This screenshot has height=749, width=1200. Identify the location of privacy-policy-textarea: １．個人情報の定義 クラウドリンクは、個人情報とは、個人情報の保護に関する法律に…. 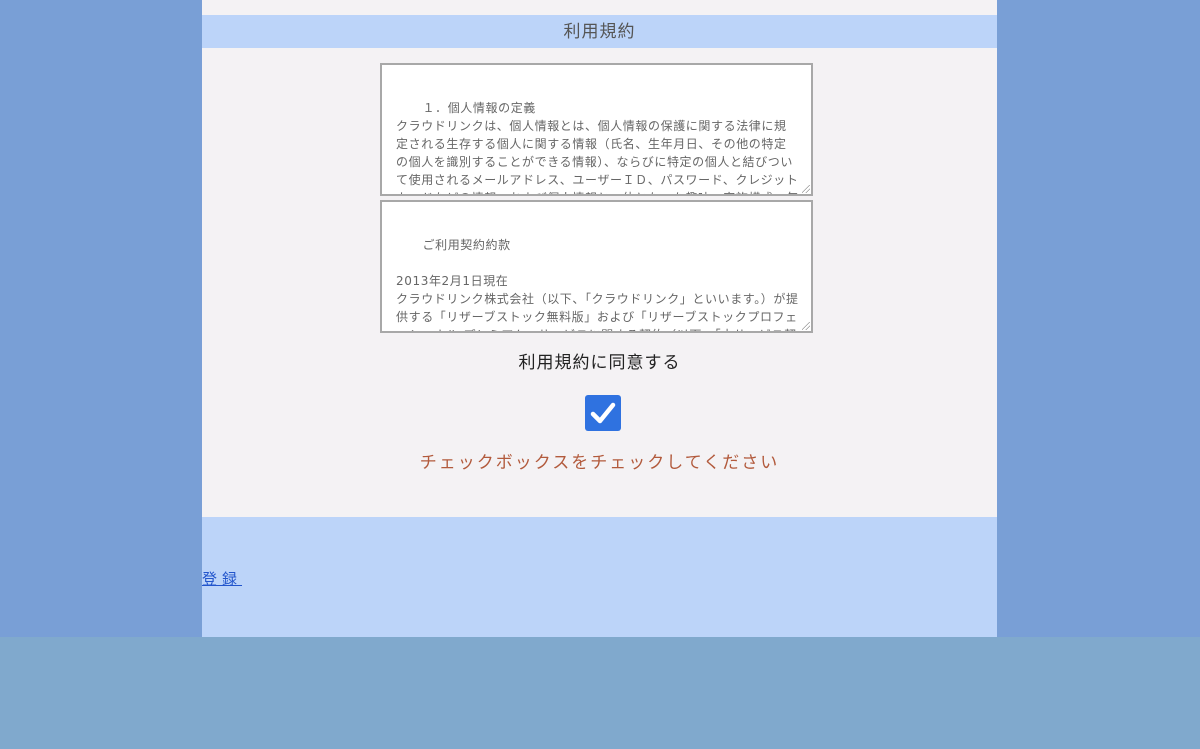
(596, 129).